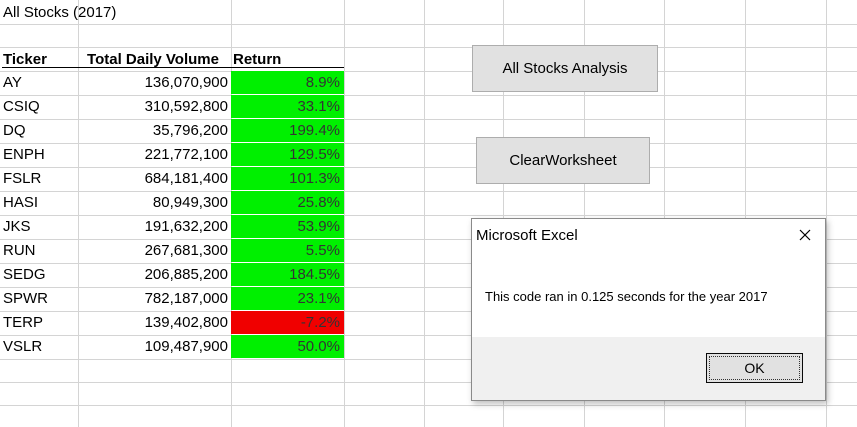  Describe the element at coordinates (314, 274) in the screenshot. I see `return-value: 184.5%` at that location.